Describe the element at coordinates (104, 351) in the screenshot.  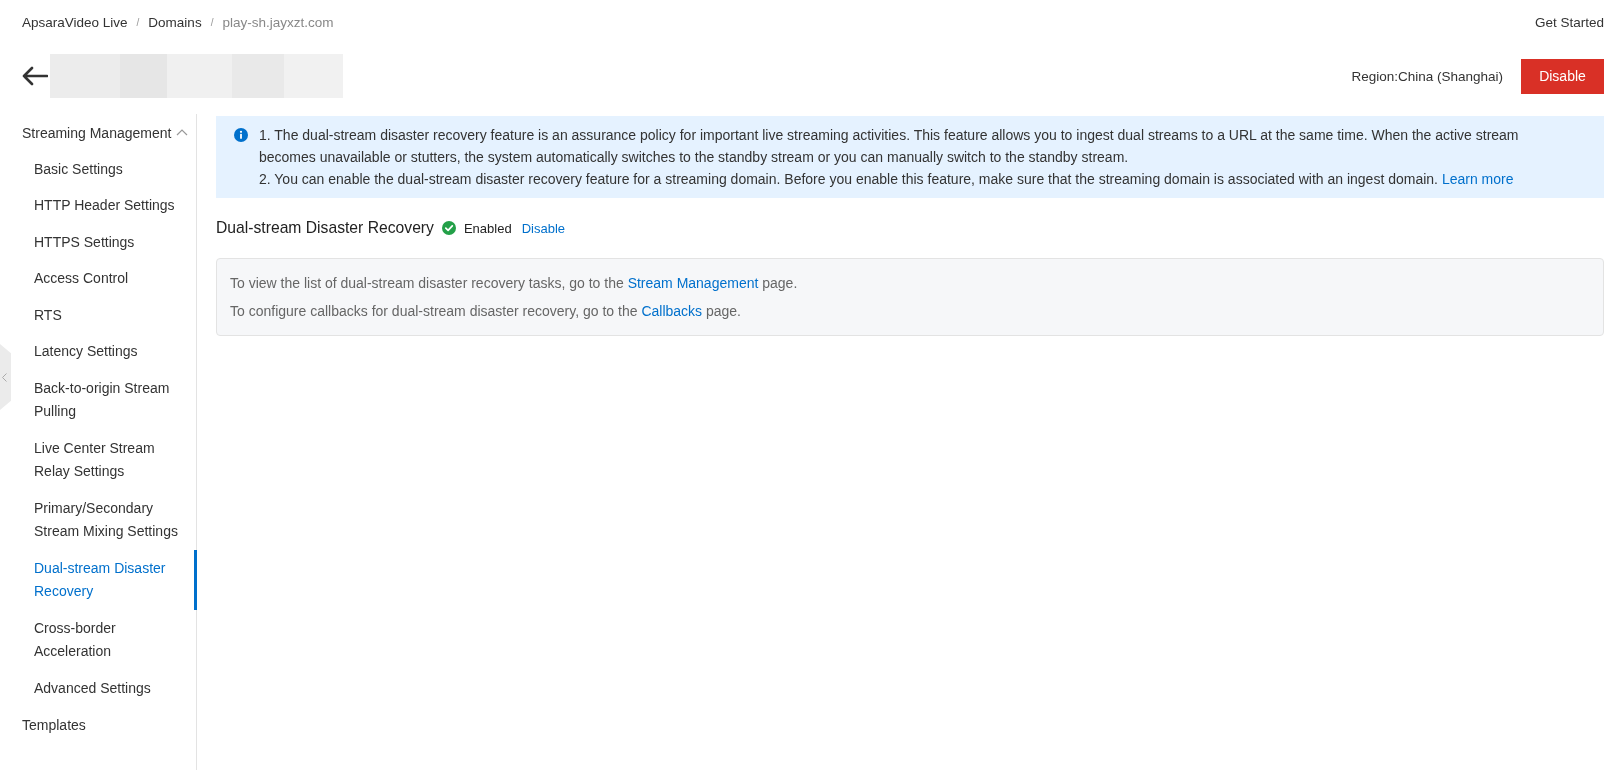
I see `sidebar-item: Latency Settings` at that location.